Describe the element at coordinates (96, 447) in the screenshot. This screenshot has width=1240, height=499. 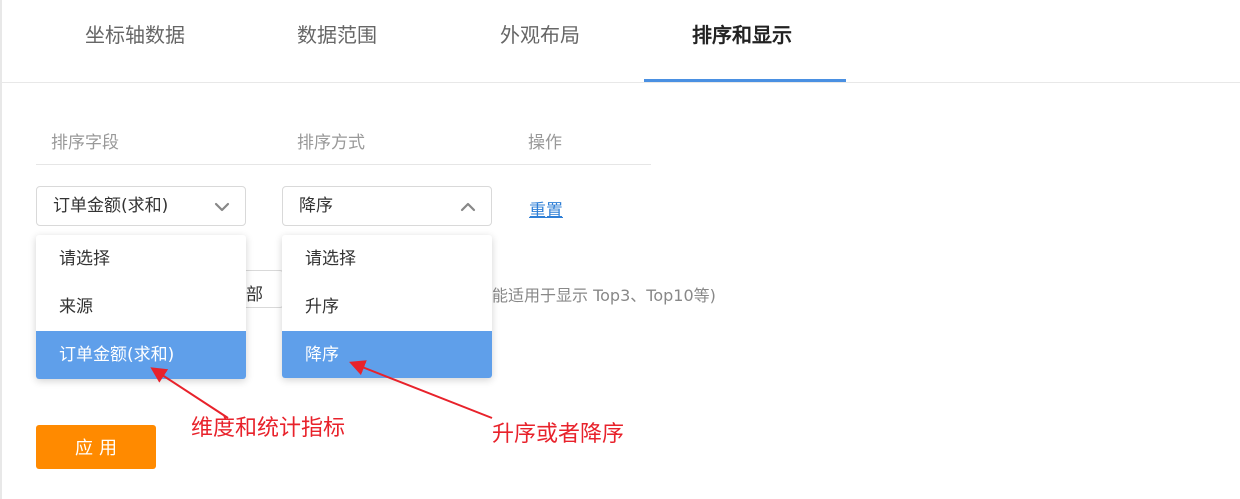
I see `apply-button: 应用` at that location.